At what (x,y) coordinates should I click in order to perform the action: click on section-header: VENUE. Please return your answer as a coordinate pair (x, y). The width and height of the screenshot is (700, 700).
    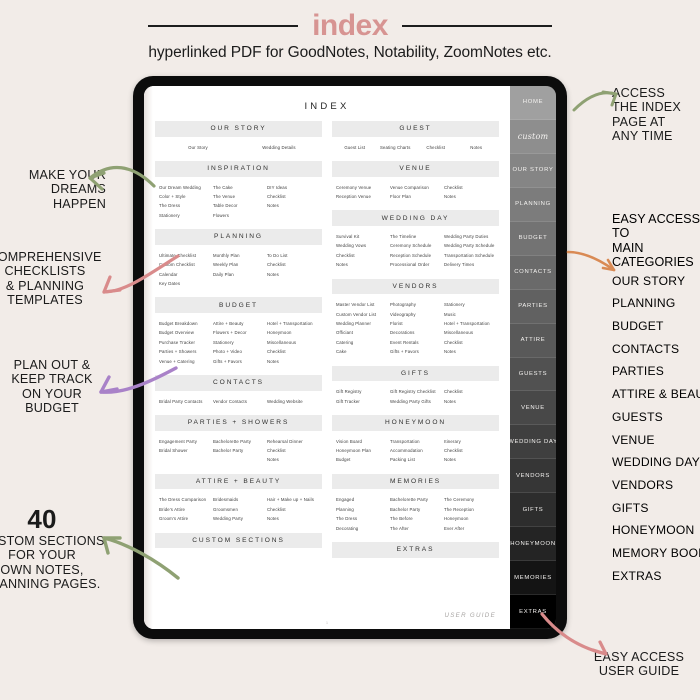
    Looking at the image, I should click on (415, 168).